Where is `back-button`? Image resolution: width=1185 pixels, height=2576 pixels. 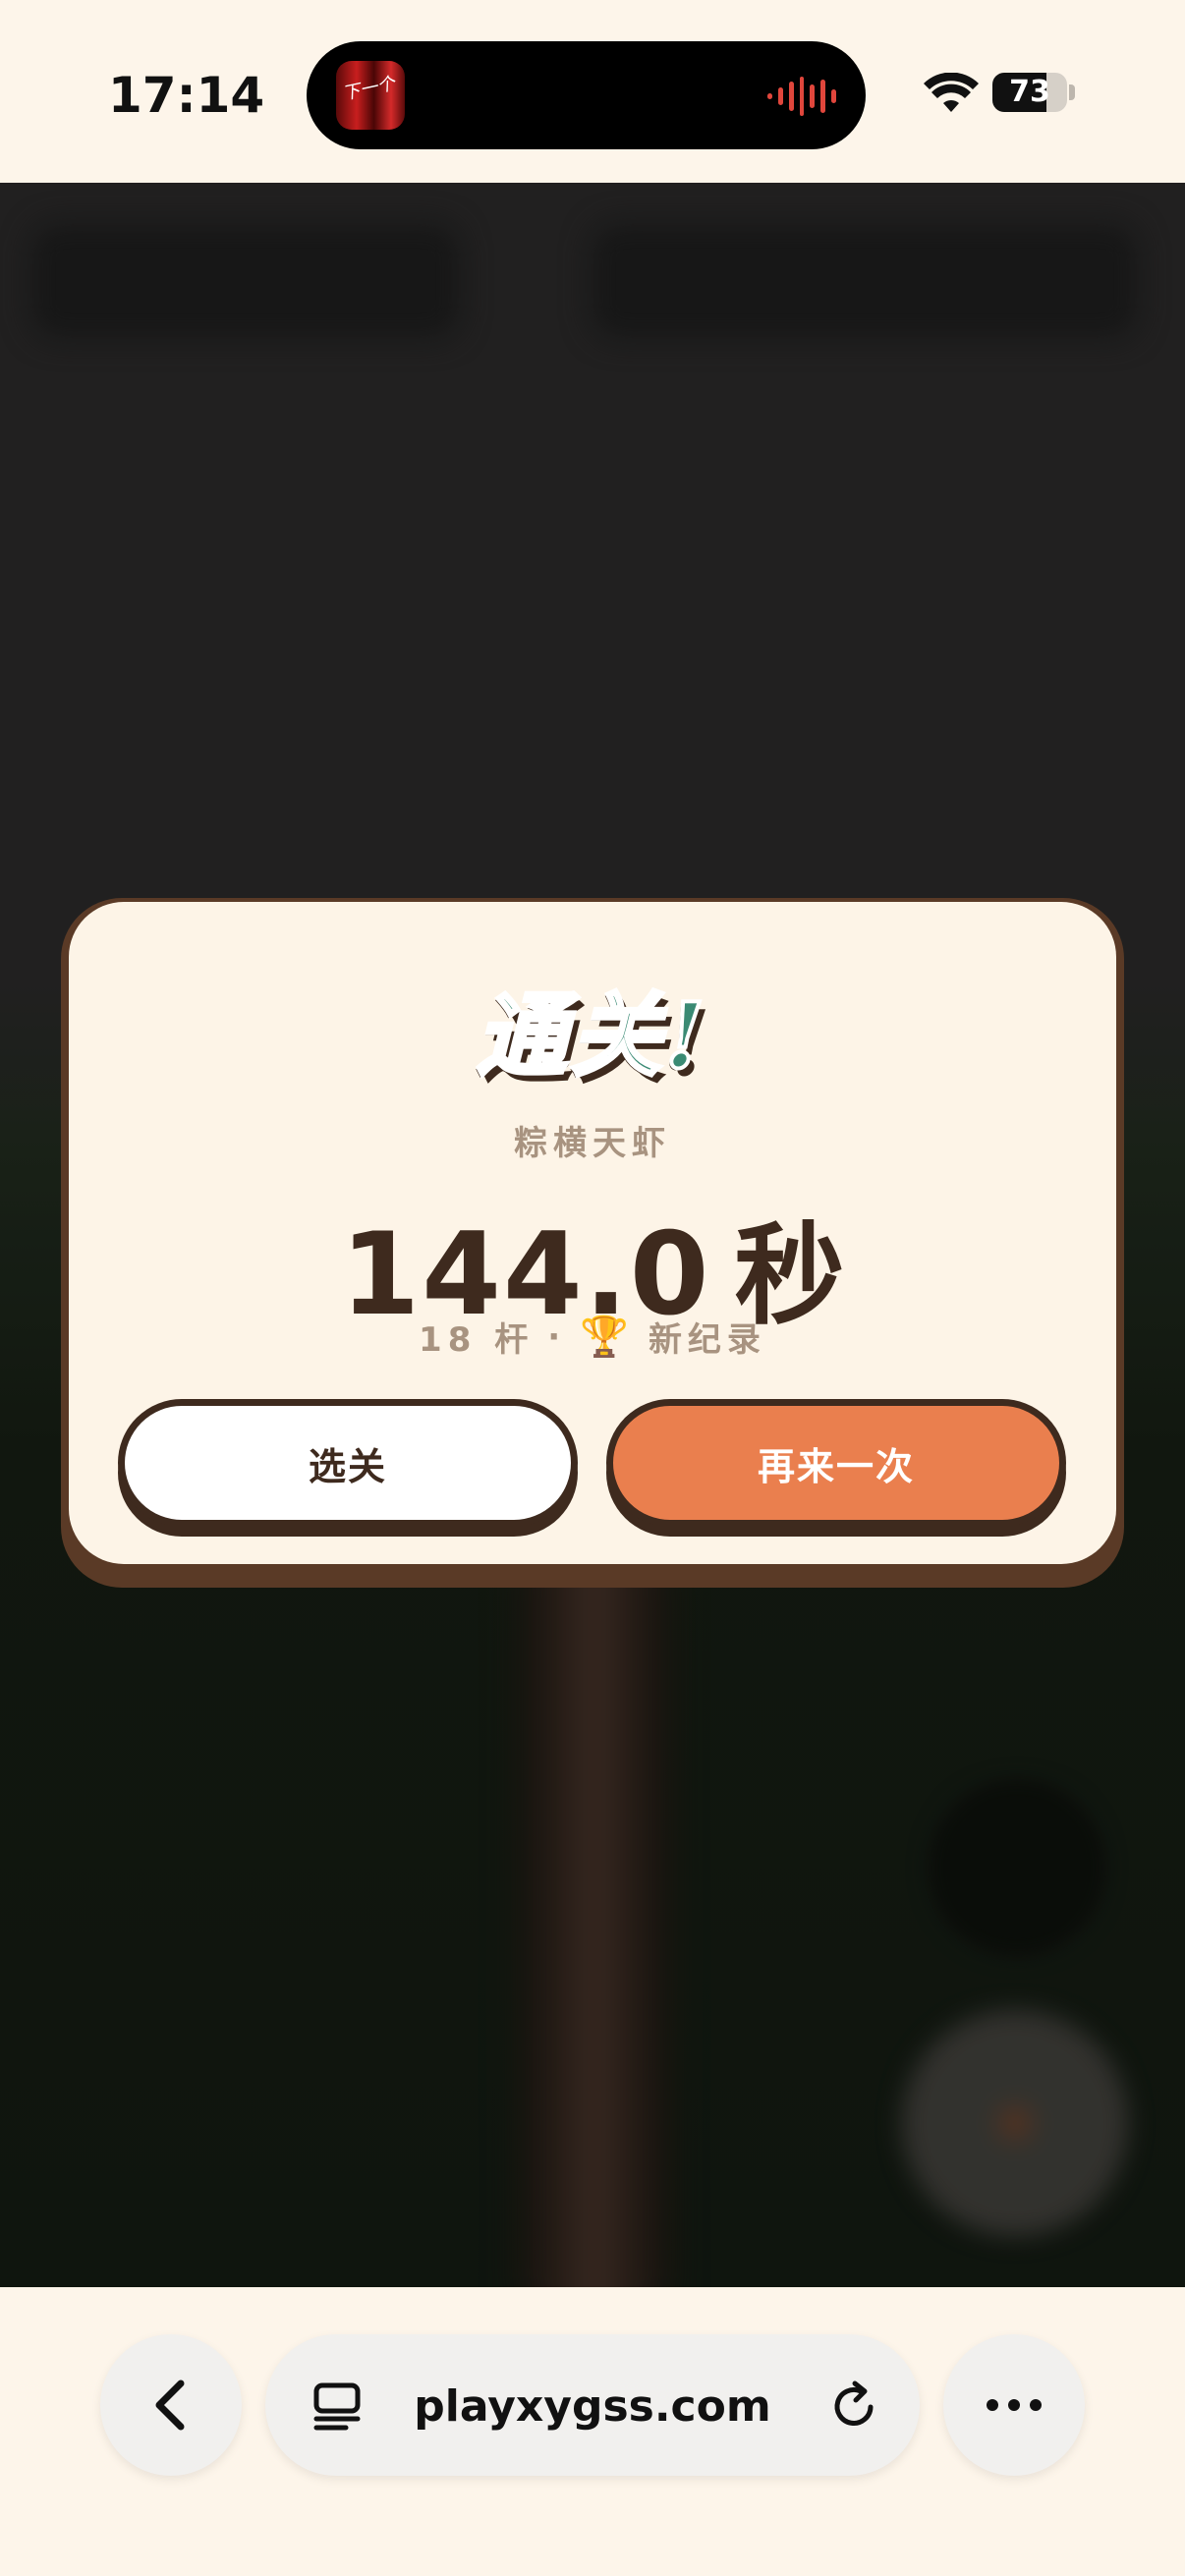
back-button is located at coordinates (171, 2405).